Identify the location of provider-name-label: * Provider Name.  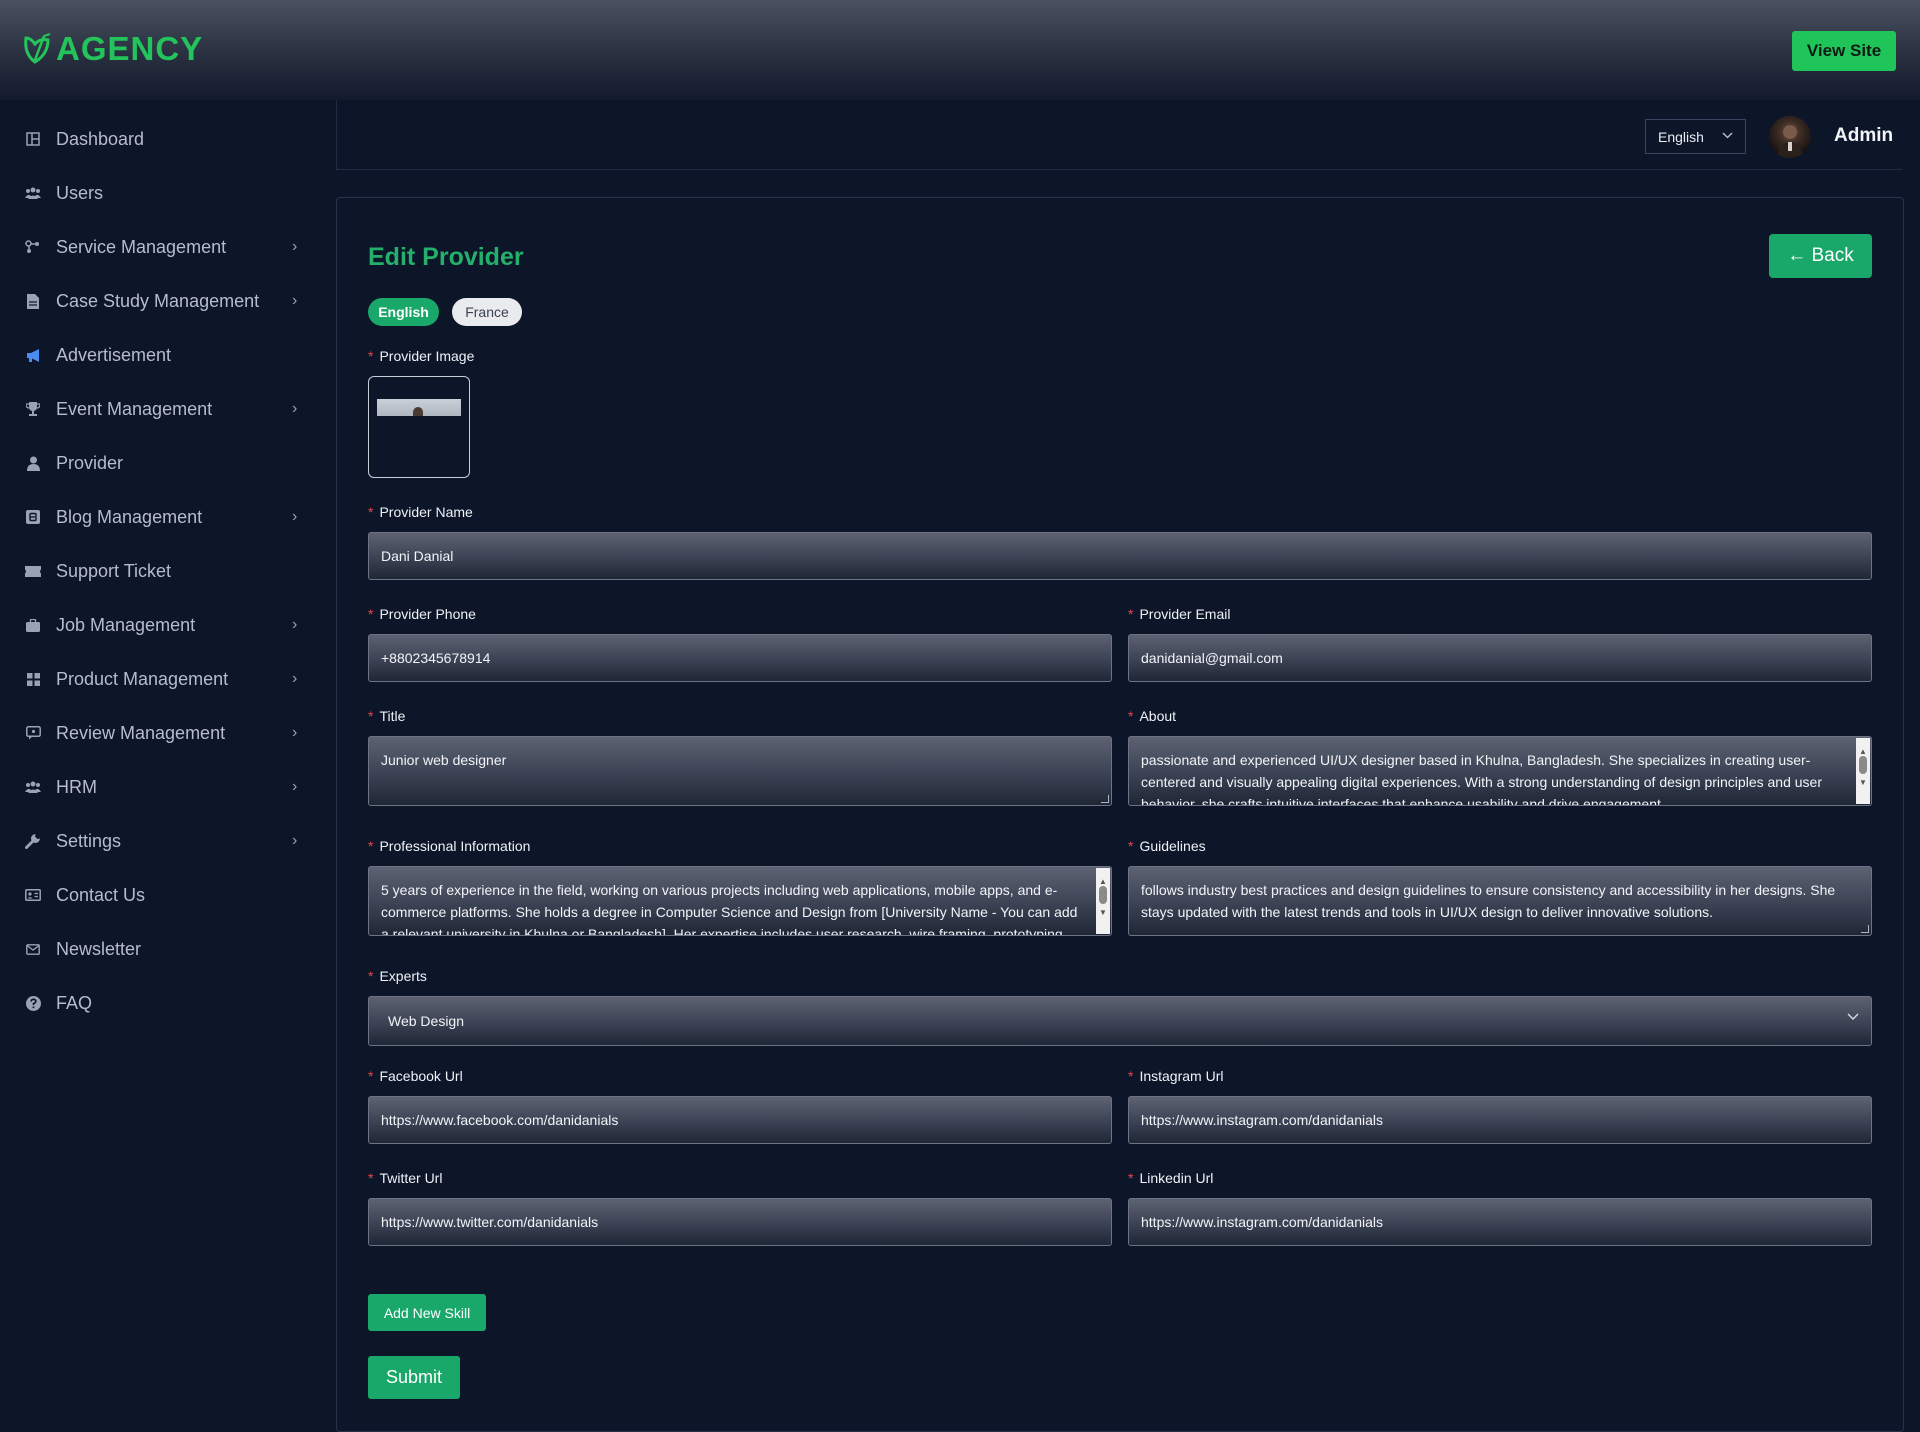
(420, 512).